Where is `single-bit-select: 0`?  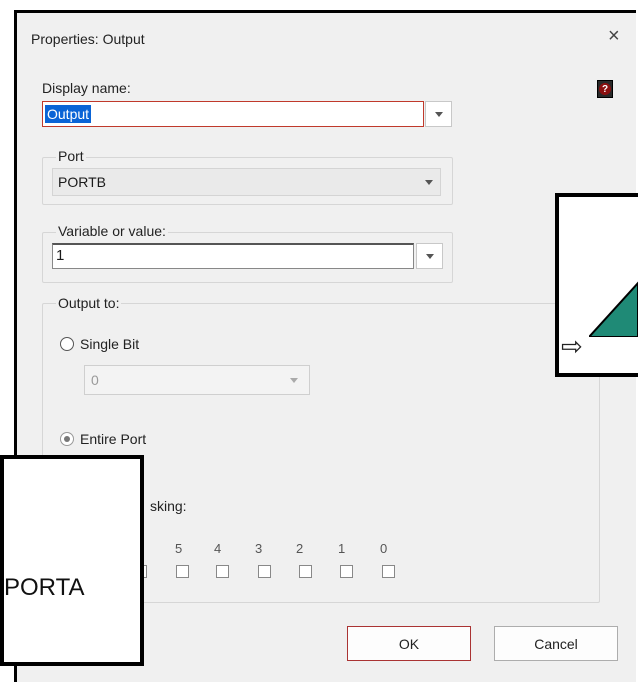
single-bit-select: 0 is located at coordinates (197, 380).